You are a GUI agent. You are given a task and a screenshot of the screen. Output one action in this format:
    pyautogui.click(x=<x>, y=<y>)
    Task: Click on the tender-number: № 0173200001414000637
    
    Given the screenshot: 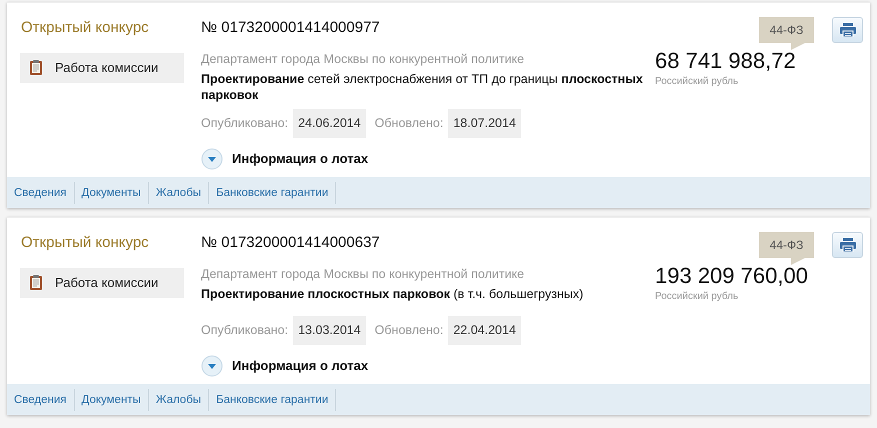 What is the action you would take?
    pyautogui.click(x=291, y=243)
    